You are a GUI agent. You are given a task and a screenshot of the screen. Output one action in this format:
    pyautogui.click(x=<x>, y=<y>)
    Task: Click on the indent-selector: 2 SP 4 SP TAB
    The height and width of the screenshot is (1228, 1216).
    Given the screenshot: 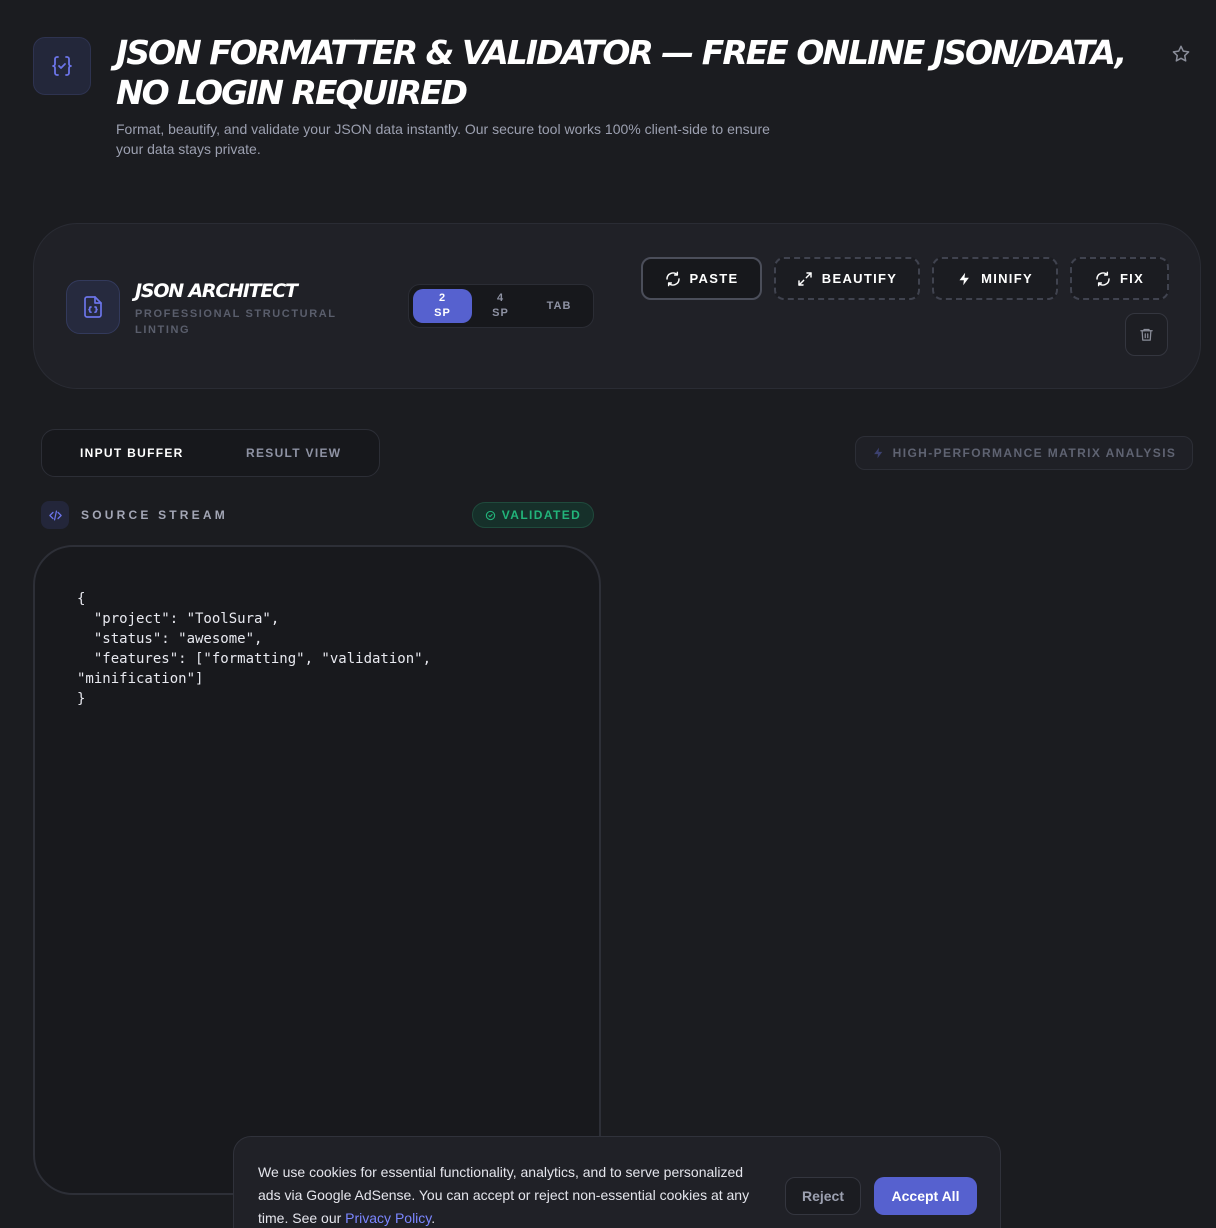 What is the action you would take?
    pyautogui.click(x=501, y=306)
    